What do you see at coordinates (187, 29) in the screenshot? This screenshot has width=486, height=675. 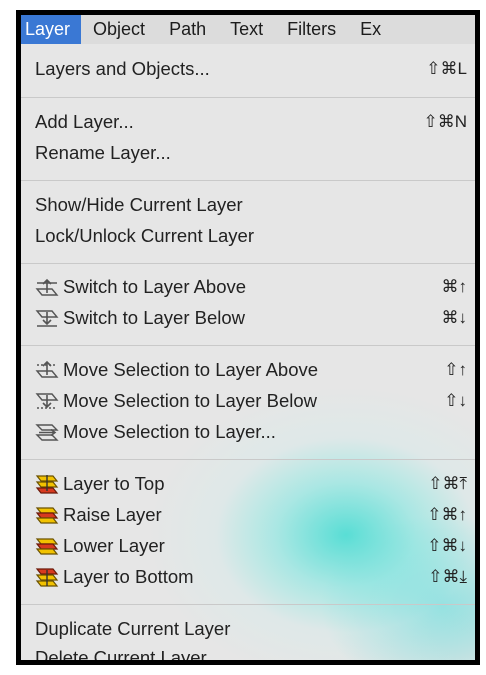 I see `menubar-path: Path` at bounding box center [187, 29].